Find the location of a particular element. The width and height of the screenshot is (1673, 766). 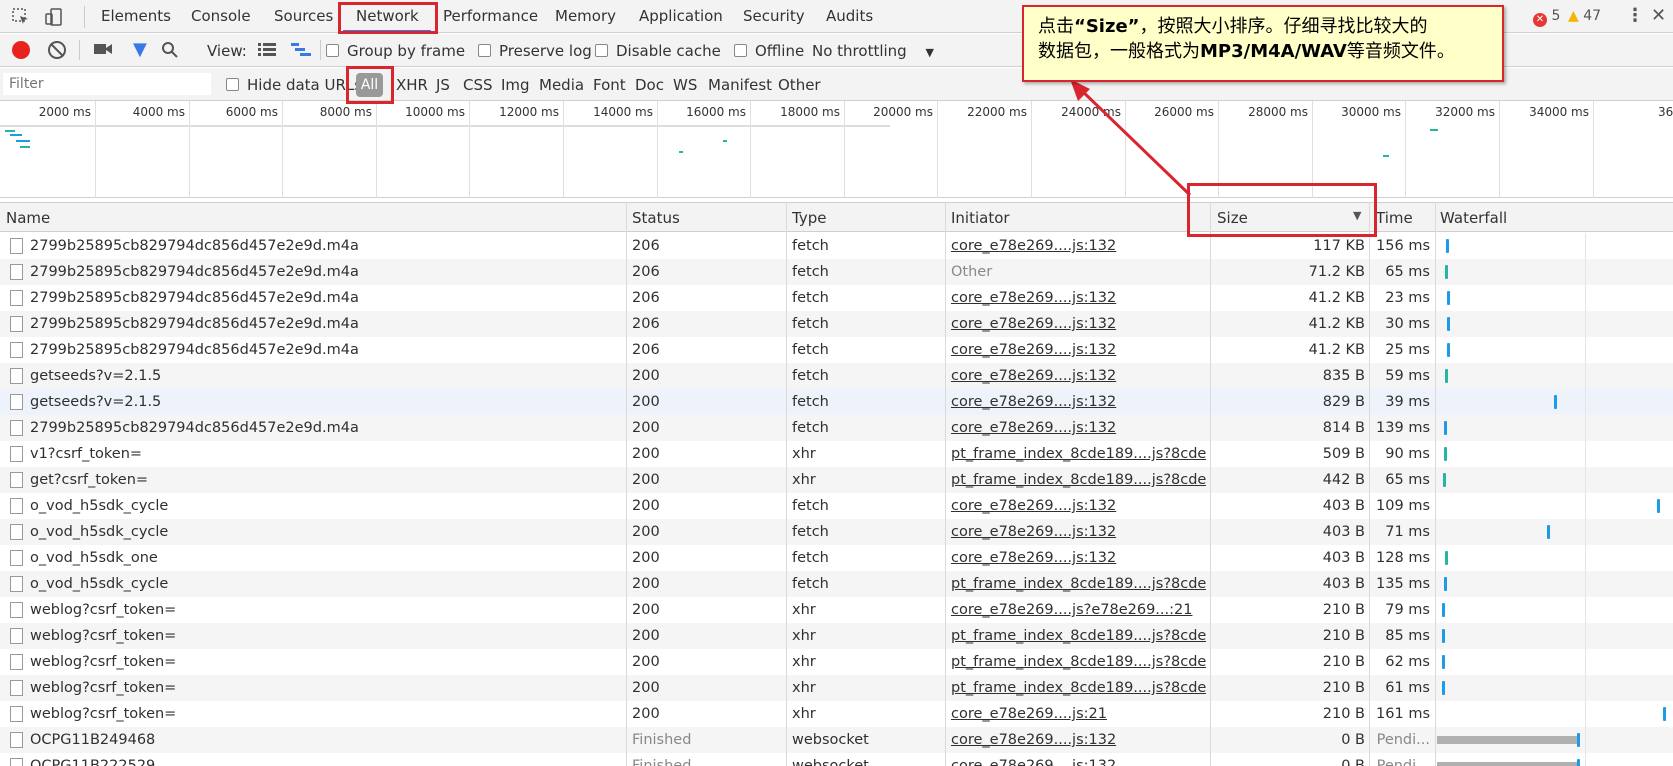

overview-tick-label: 10000 ms is located at coordinates (435, 112).